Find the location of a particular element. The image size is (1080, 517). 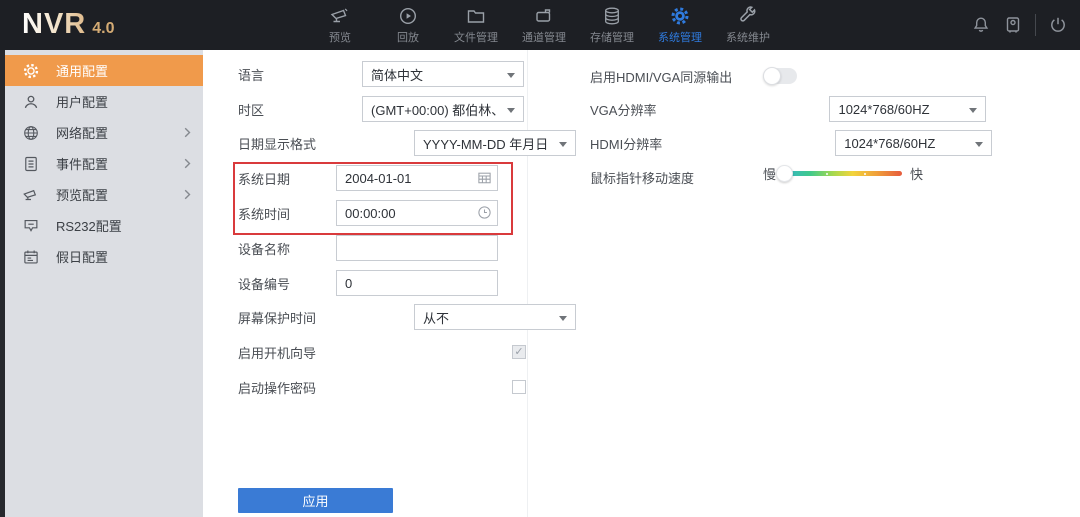

logo-version: 4.0 is located at coordinates (103, 28).